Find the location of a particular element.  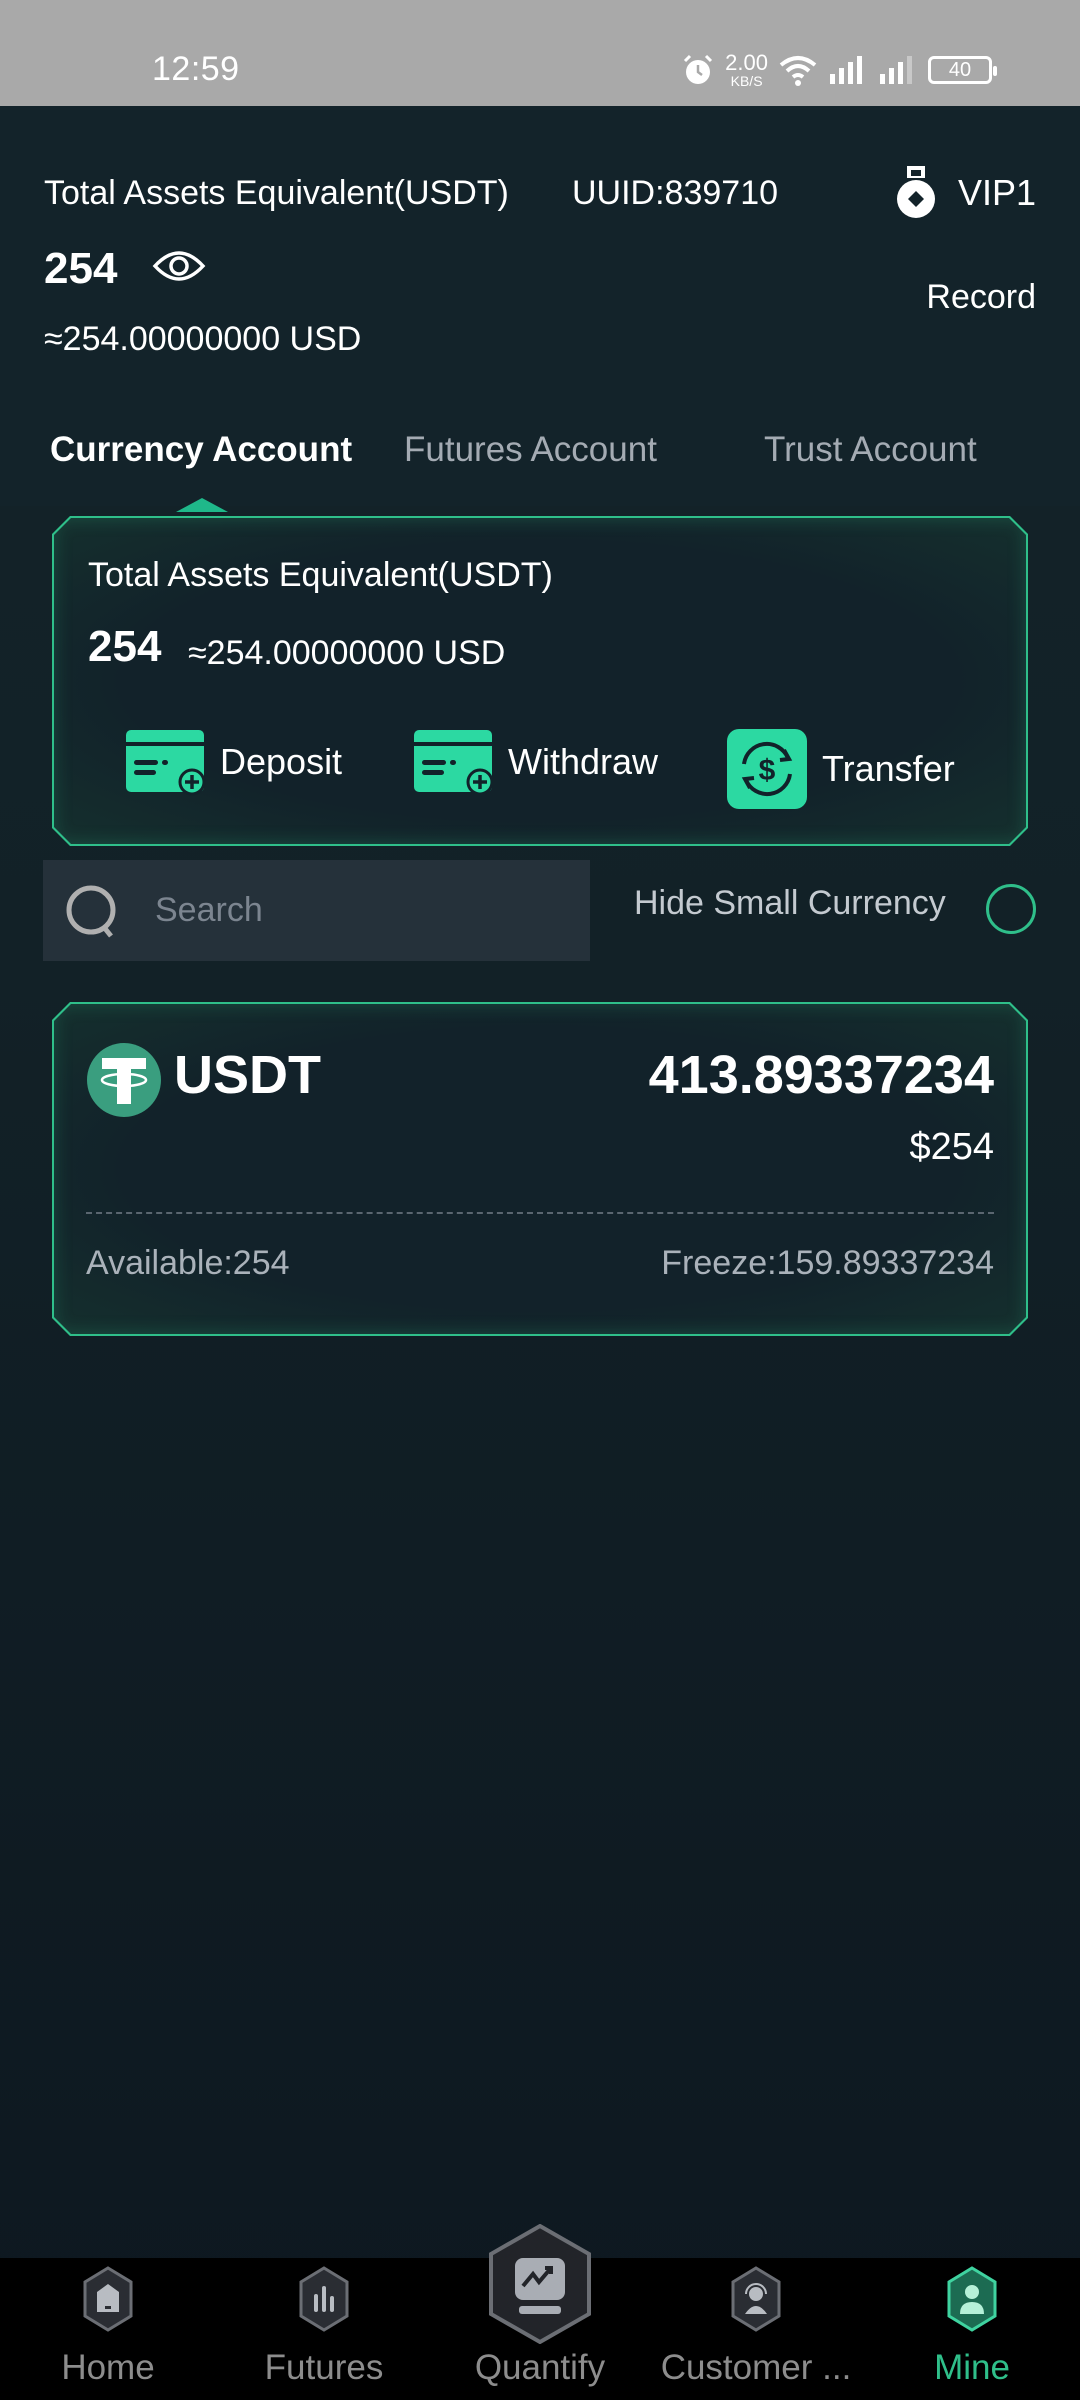

quantify-icon is located at coordinates (540, 2284).